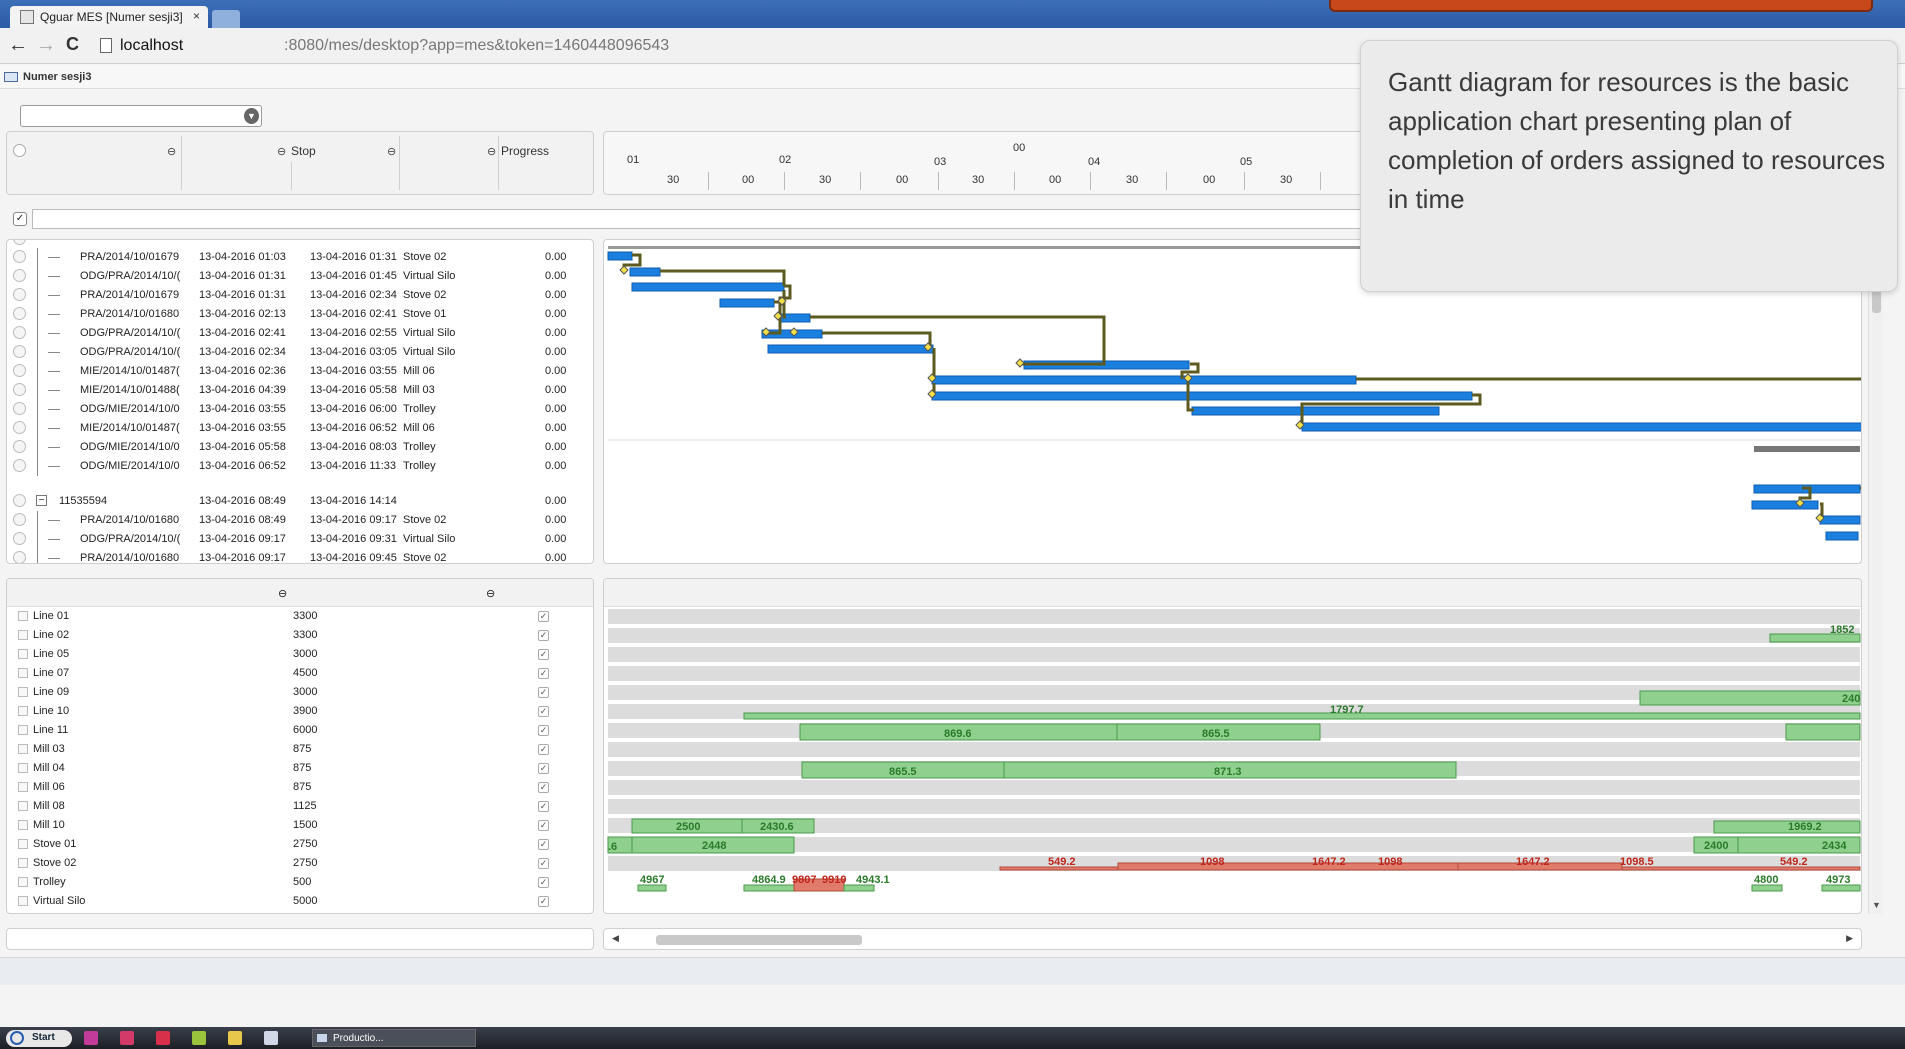  What do you see at coordinates (300, 730) in the screenshot?
I see `resource-row: Line 11 6000 ✓` at bounding box center [300, 730].